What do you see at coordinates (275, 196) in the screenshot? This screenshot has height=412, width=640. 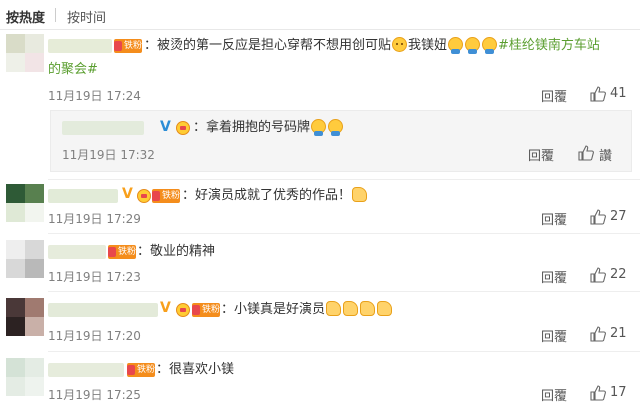 I see `comment-text: ：好演员成就了优秀的作品！` at bounding box center [275, 196].